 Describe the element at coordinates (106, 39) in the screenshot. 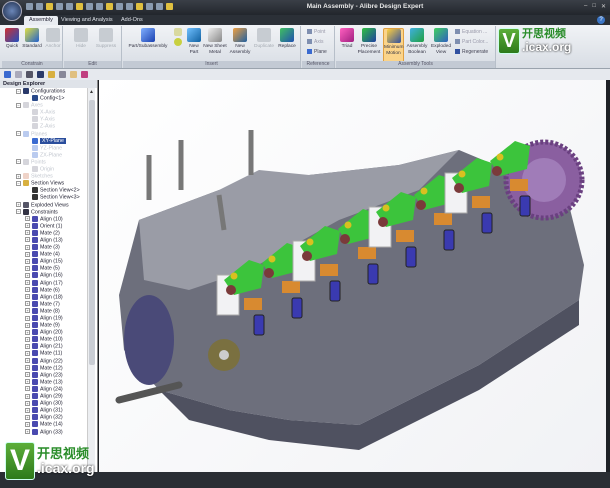

I see `suppress-button: Suppress` at that location.